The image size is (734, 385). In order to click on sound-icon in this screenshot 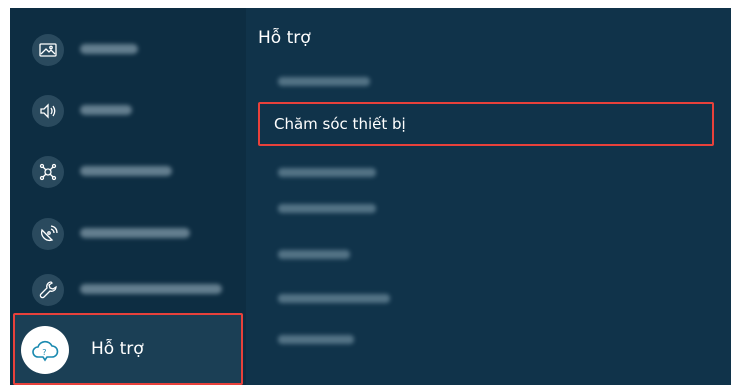, I will do `click(48, 111)`.